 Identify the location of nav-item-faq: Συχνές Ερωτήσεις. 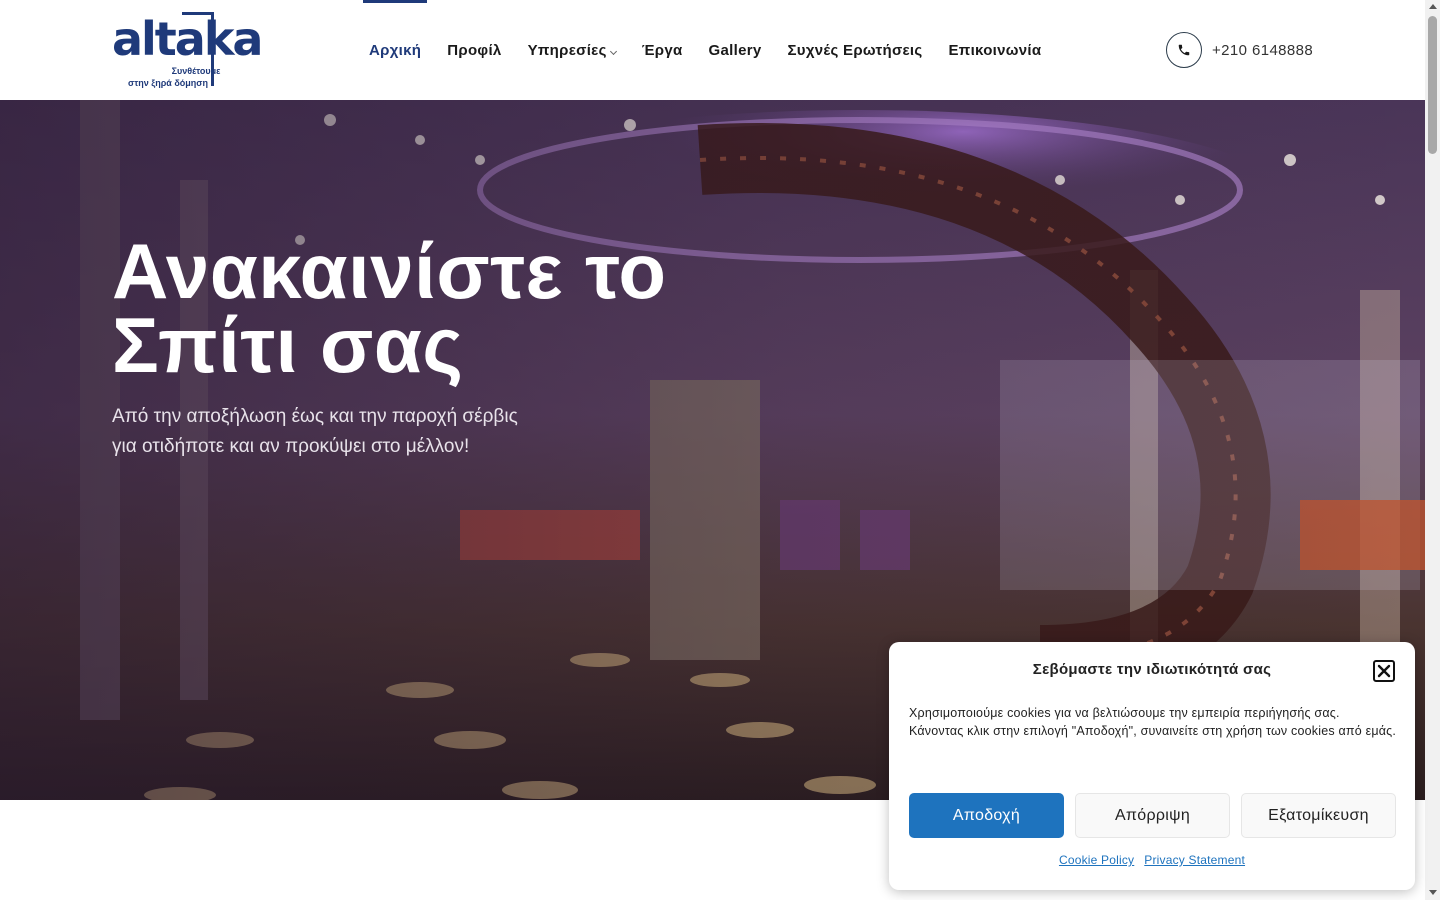
(855, 50).